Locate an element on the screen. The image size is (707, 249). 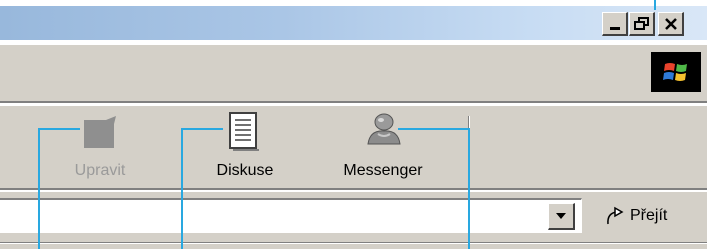
discuss-button: Diskuse is located at coordinates (245, 146).